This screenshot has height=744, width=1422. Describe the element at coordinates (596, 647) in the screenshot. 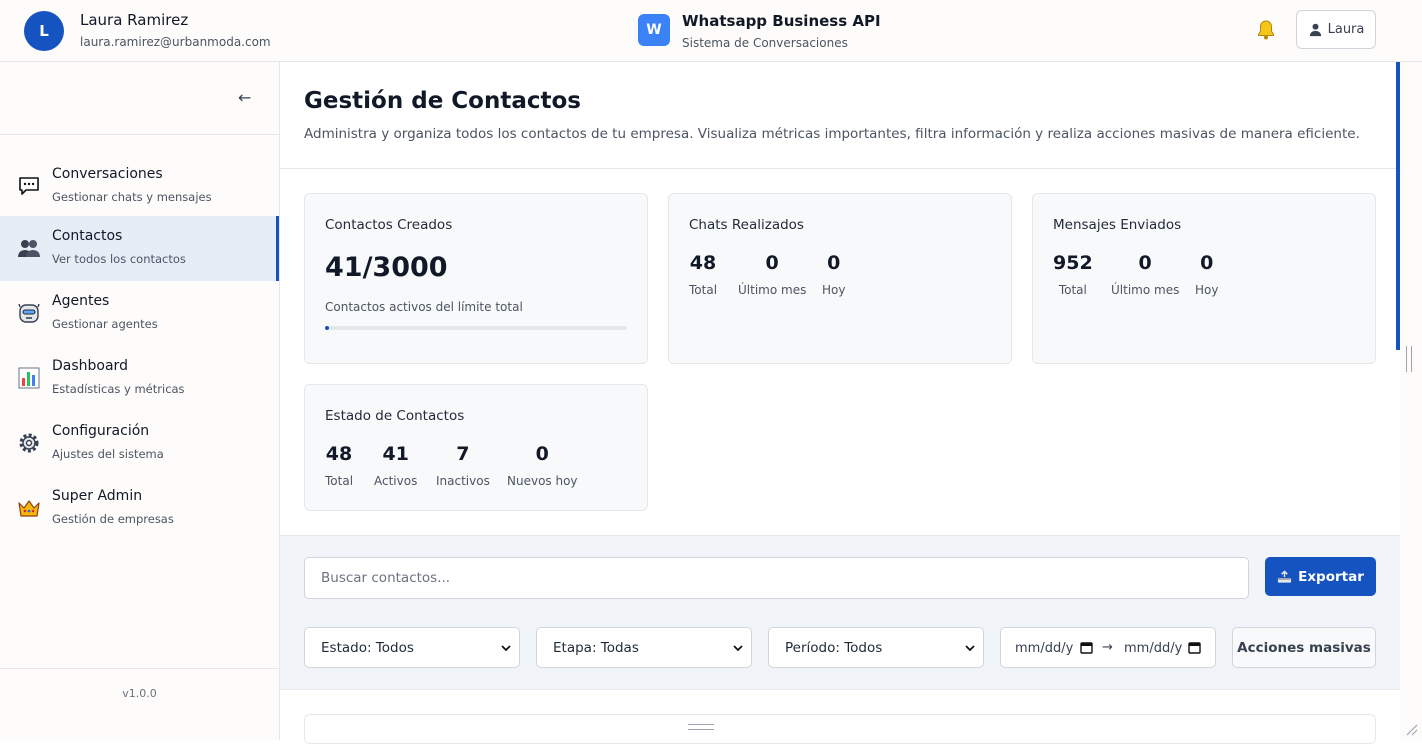

I see `etapa-select-value: Etapa: Todas` at that location.